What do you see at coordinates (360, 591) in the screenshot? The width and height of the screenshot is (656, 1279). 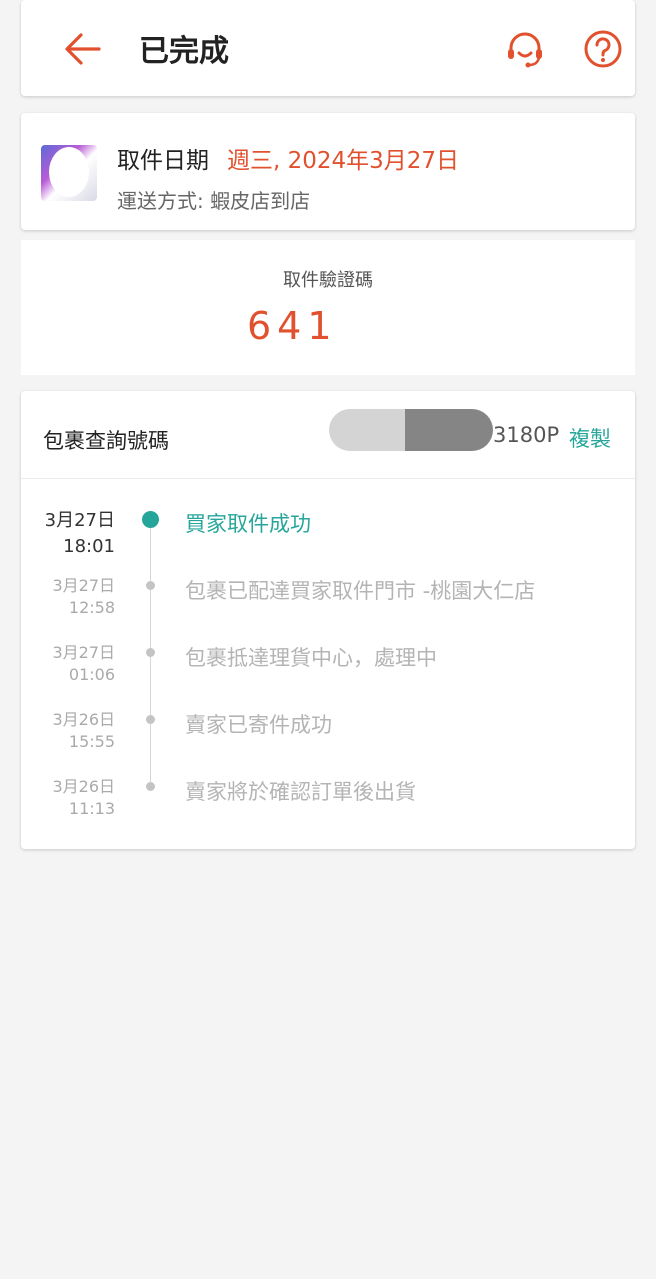 I see `timeline-text: 包裹已配達買家取件門市 -桃園大仁店` at bounding box center [360, 591].